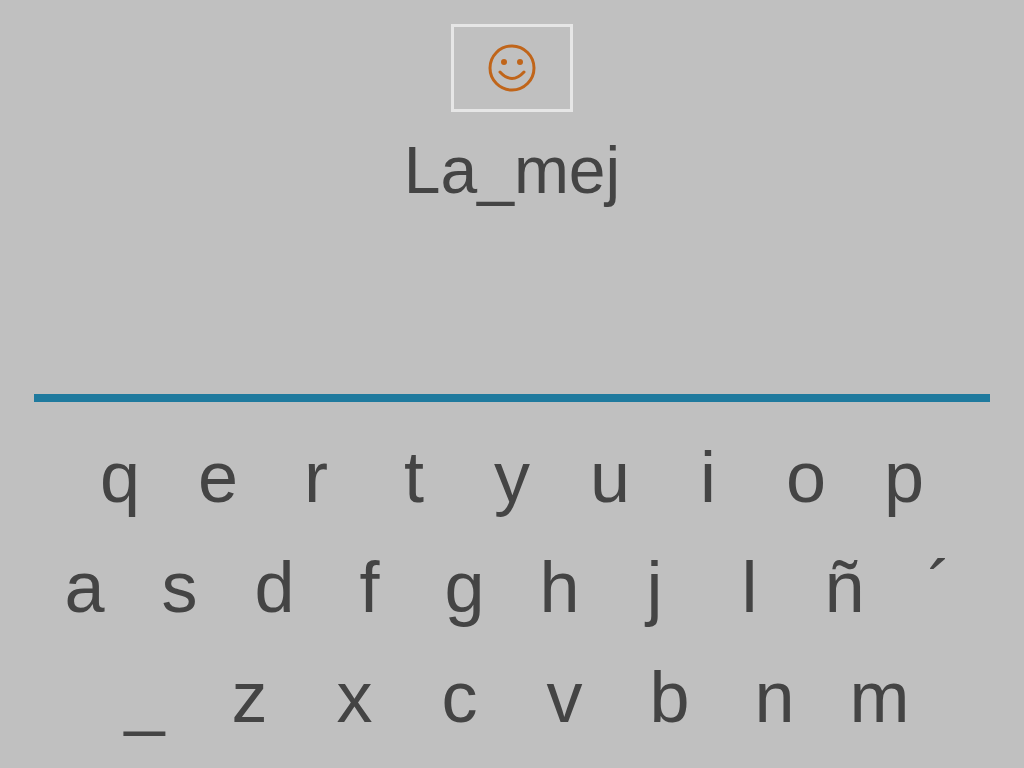 The width and height of the screenshot is (1024, 768). What do you see at coordinates (369, 587) in the screenshot?
I see `key-button: f` at bounding box center [369, 587].